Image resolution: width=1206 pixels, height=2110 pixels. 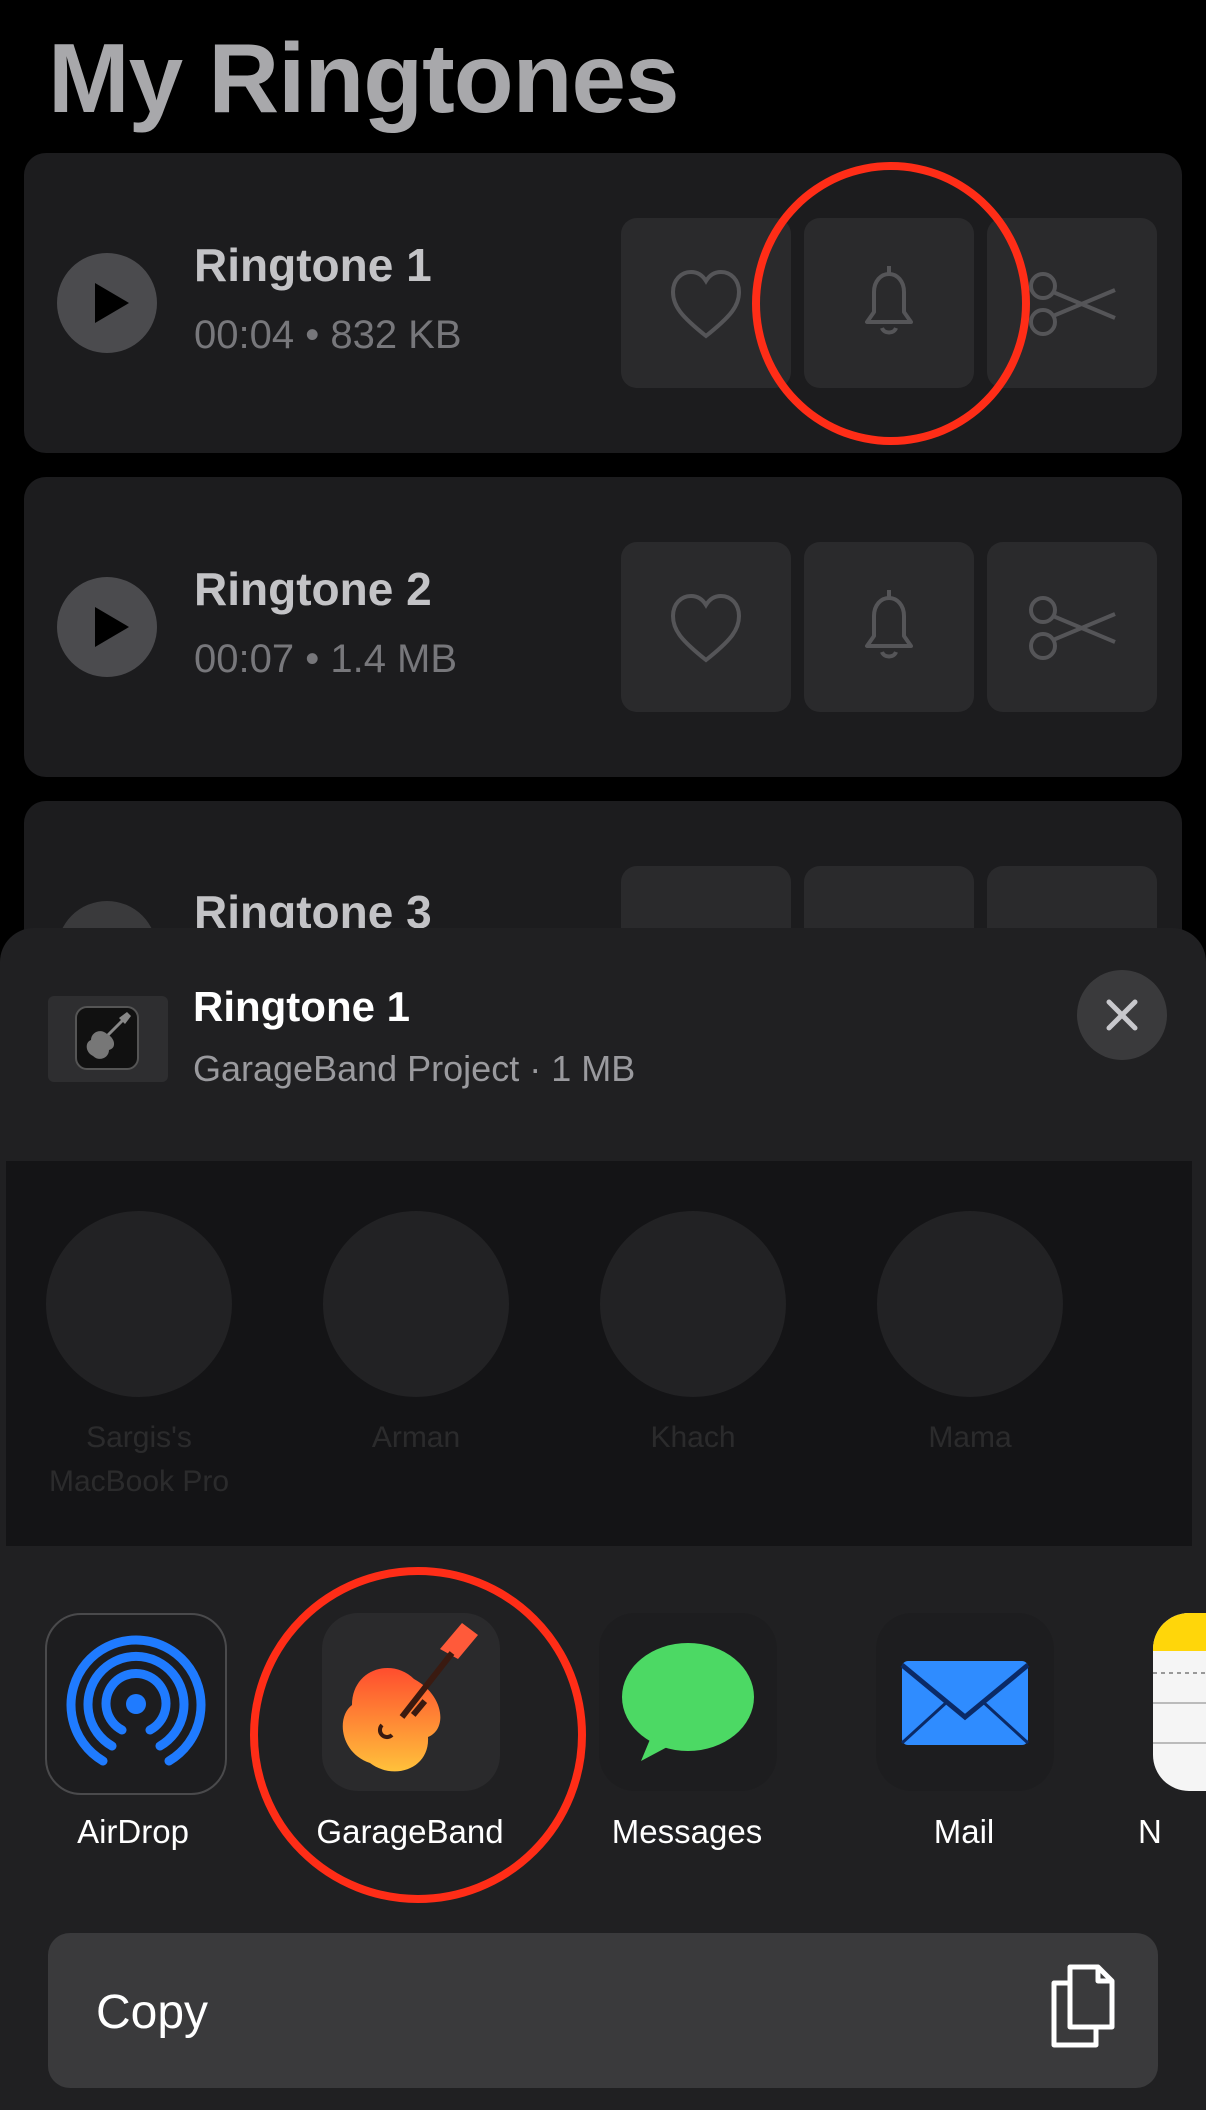 What do you see at coordinates (133, 1831) in the screenshot?
I see `app-label: AirDrop` at bounding box center [133, 1831].